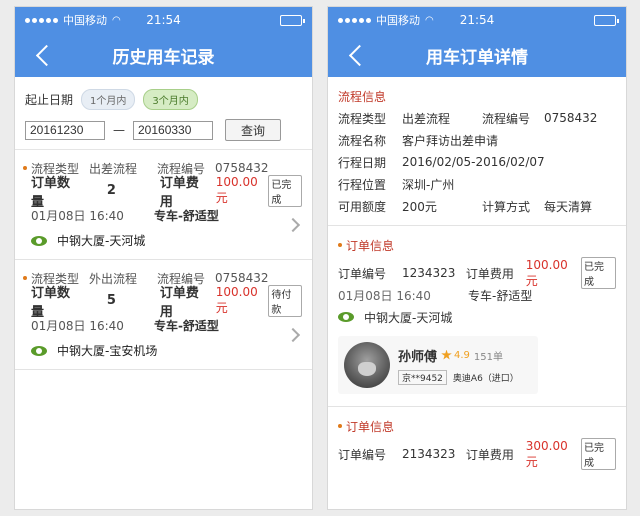 The image size is (640, 516). I want to click on page-title: 用车订单详情, so click(477, 57).